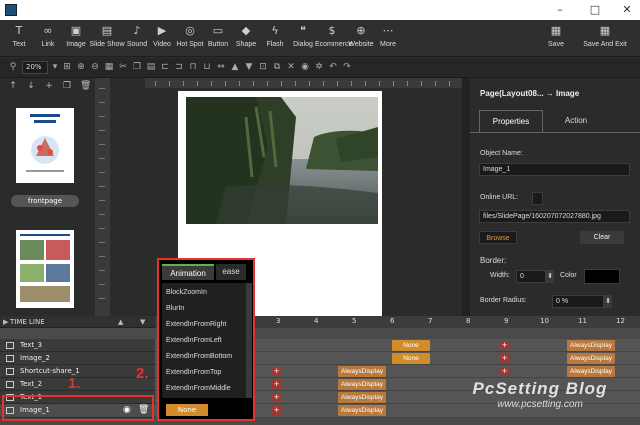 The width and height of the screenshot is (640, 425). What do you see at coordinates (109, 67) in the screenshot?
I see `grid-icon: ▦` at bounding box center [109, 67].